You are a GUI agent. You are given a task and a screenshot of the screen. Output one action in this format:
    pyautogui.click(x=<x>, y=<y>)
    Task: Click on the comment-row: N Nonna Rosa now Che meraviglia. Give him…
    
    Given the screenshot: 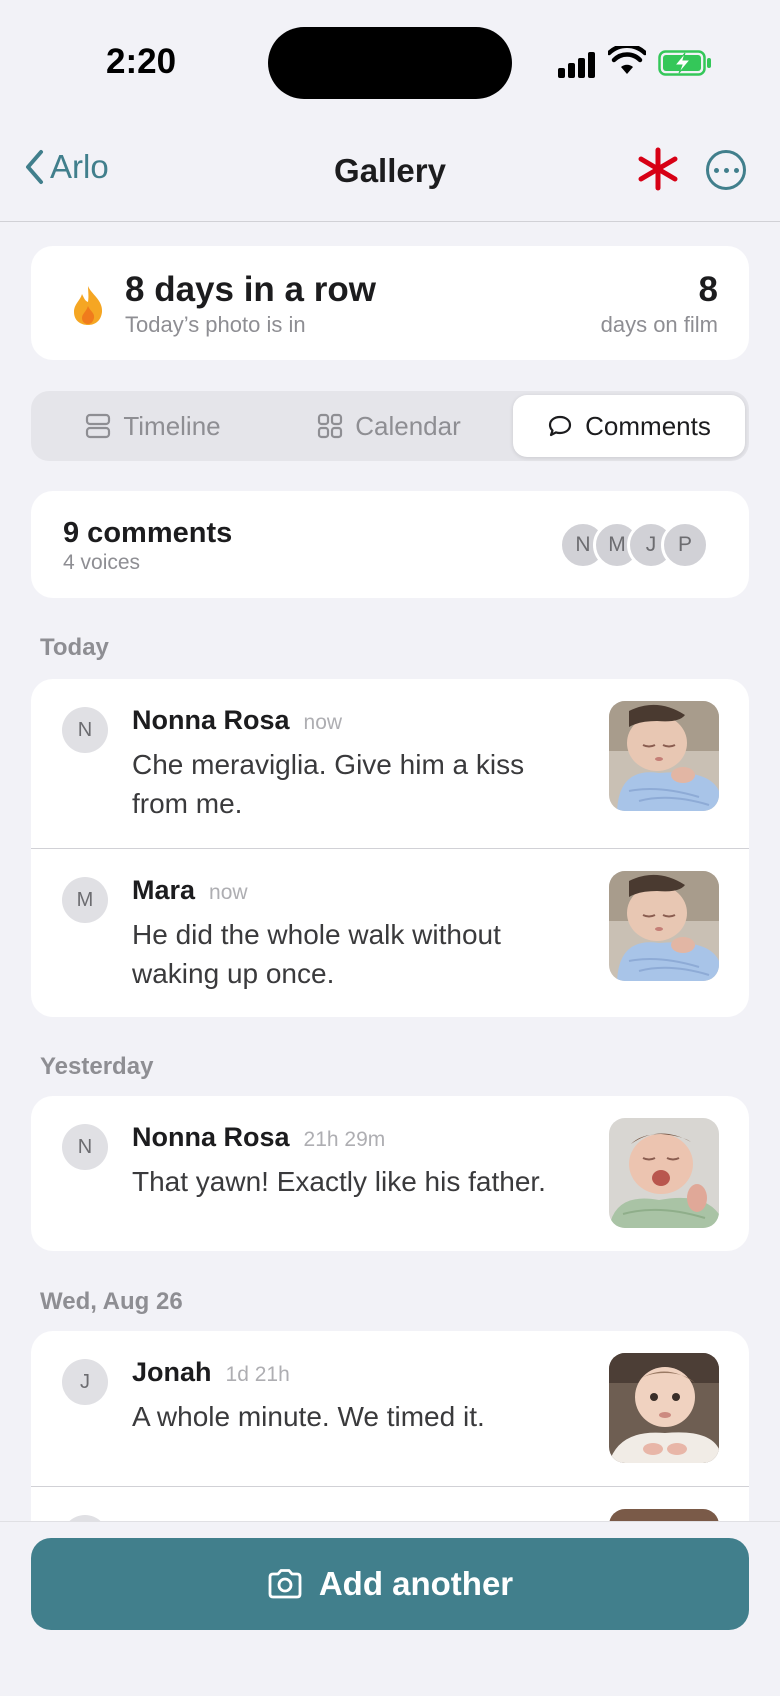 What is the action you would take?
    pyautogui.click(x=390, y=763)
    